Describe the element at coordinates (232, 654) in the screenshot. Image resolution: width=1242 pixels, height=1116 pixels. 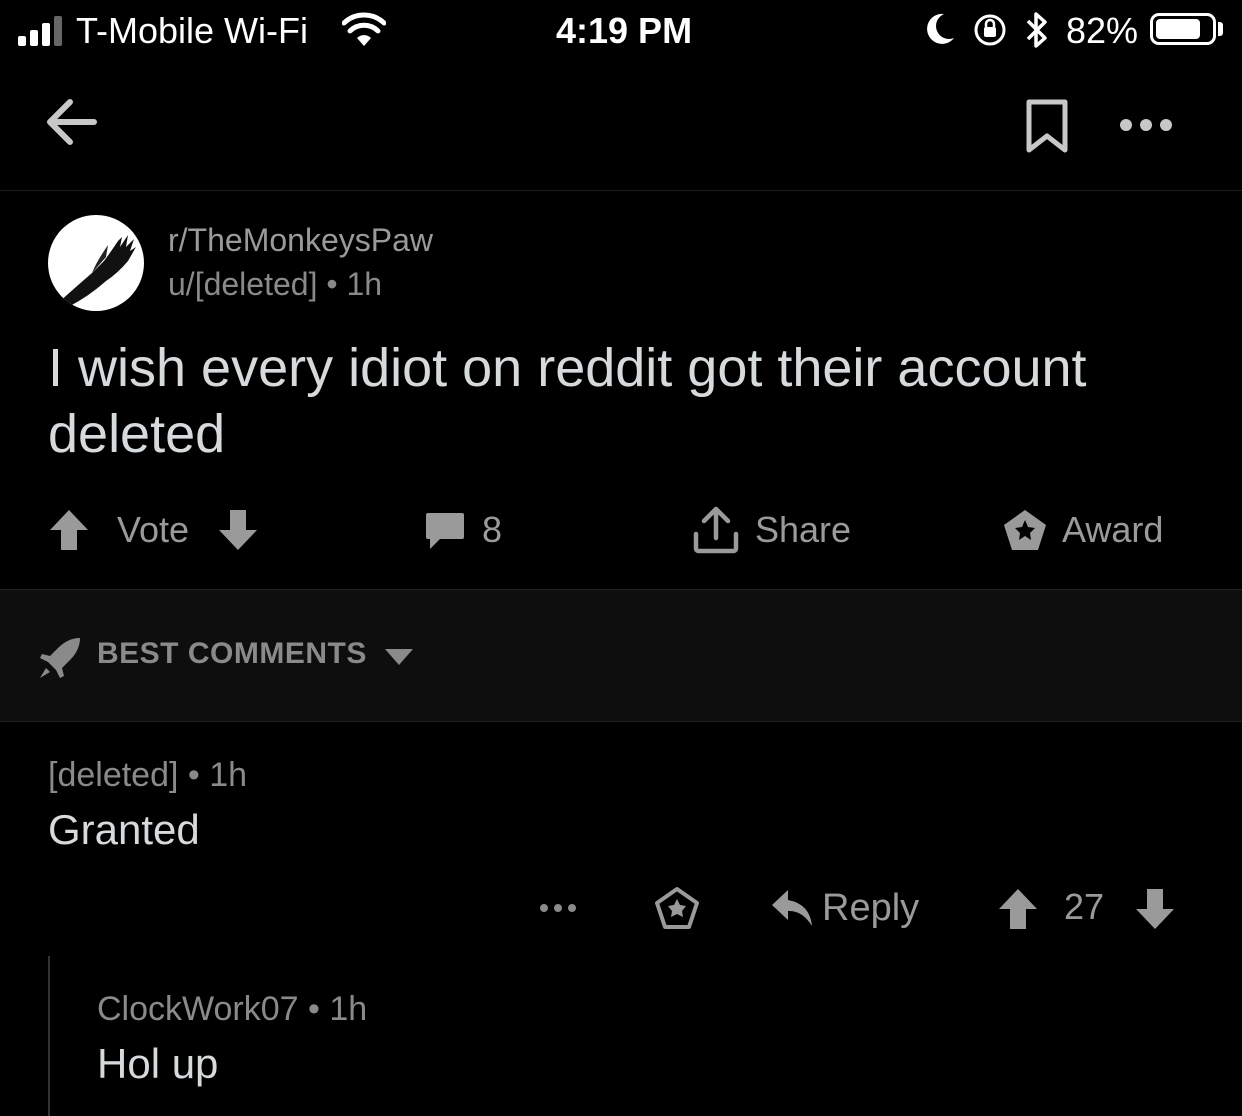
I see `sort-label: BEST COMMENTS` at that location.